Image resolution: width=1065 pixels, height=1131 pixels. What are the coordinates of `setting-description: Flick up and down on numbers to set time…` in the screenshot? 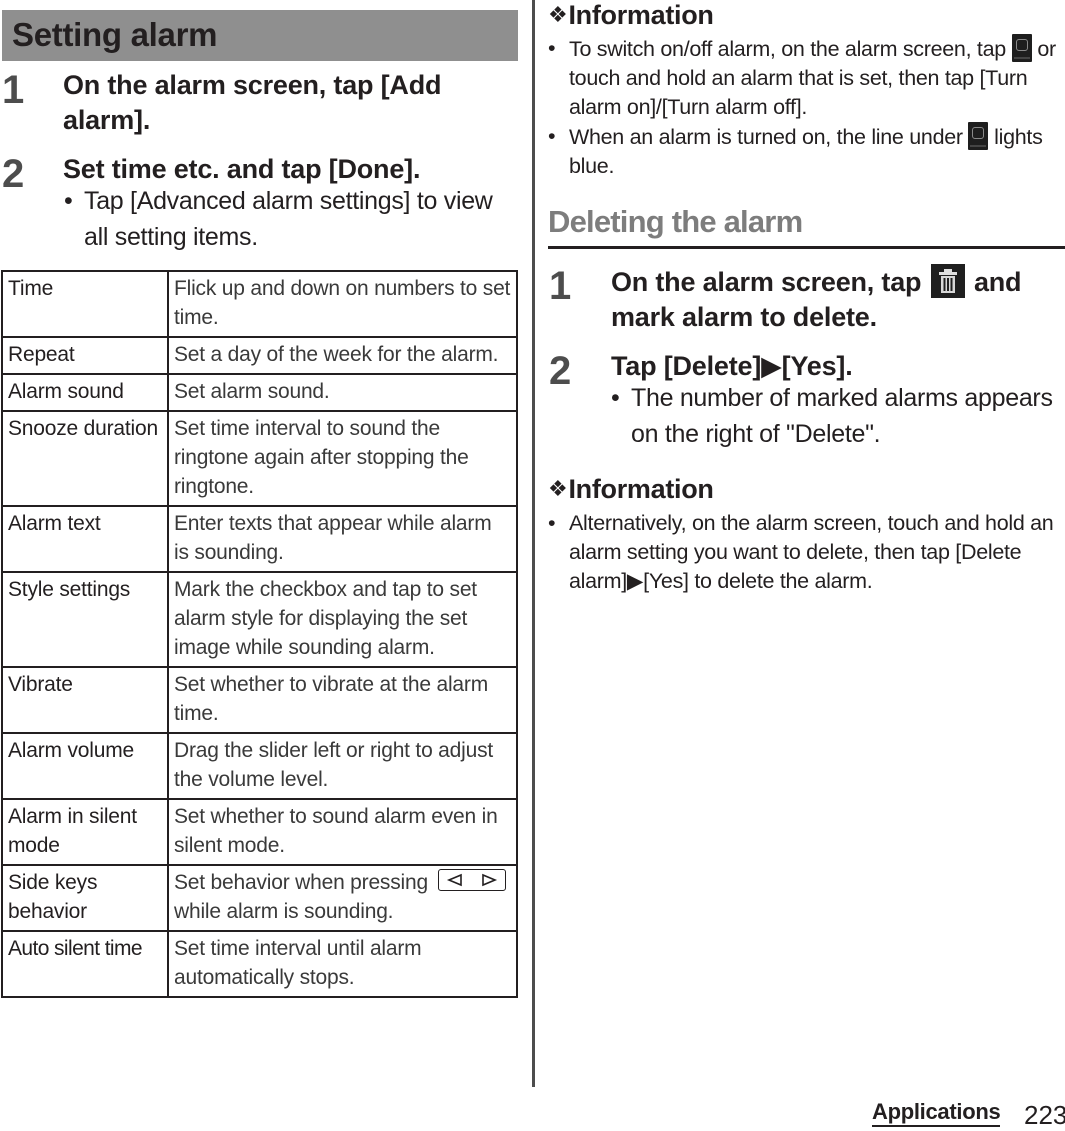 It's located at (342, 304).